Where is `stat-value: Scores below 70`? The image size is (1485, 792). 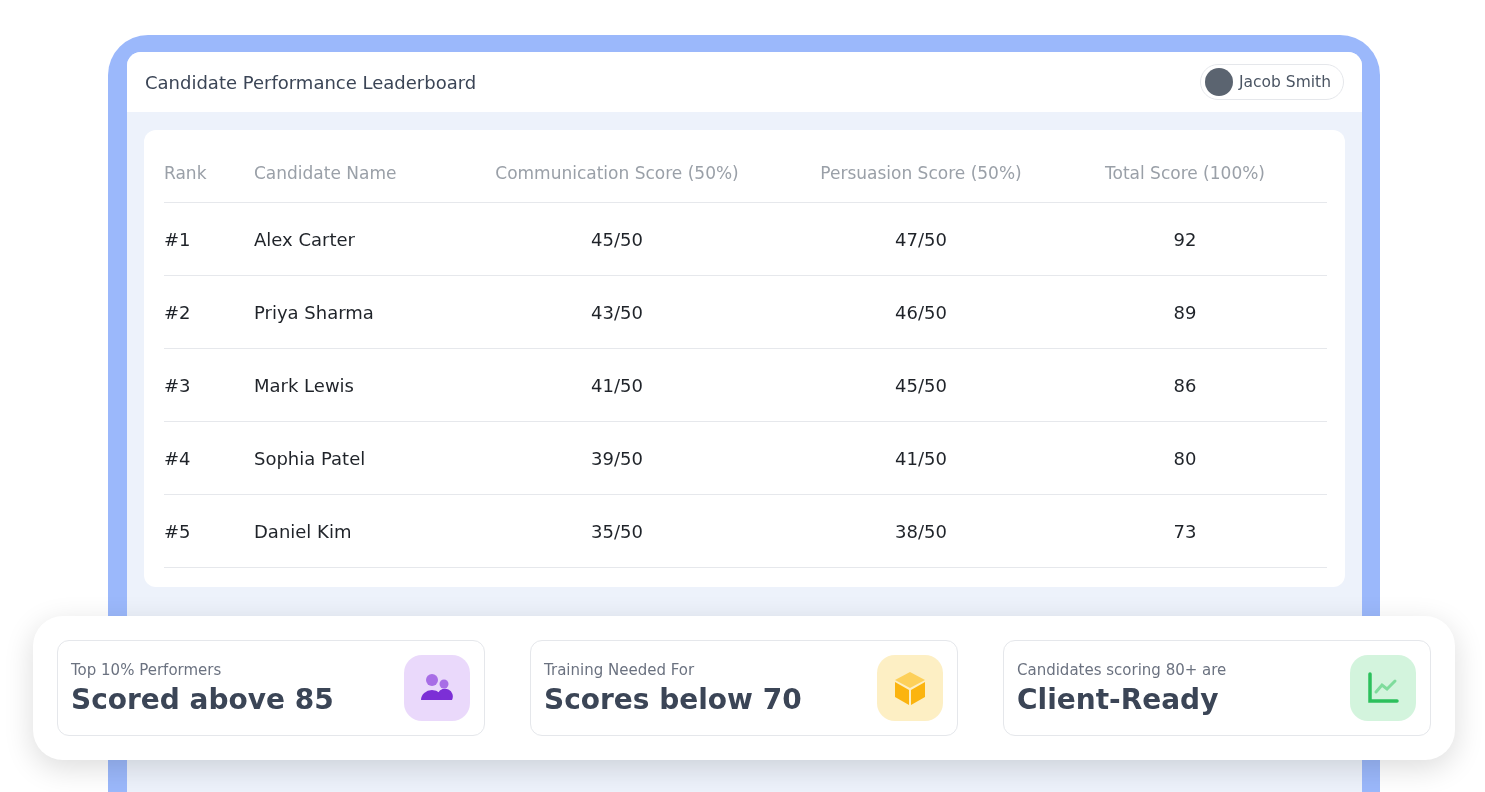 stat-value: Scores below 70 is located at coordinates (673, 699).